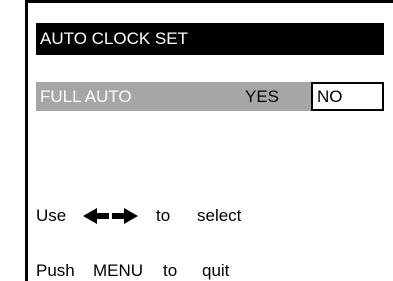 The height and width of the screenshot is (281, 393). I want to click on option-yes: YES, so click(275, 96).